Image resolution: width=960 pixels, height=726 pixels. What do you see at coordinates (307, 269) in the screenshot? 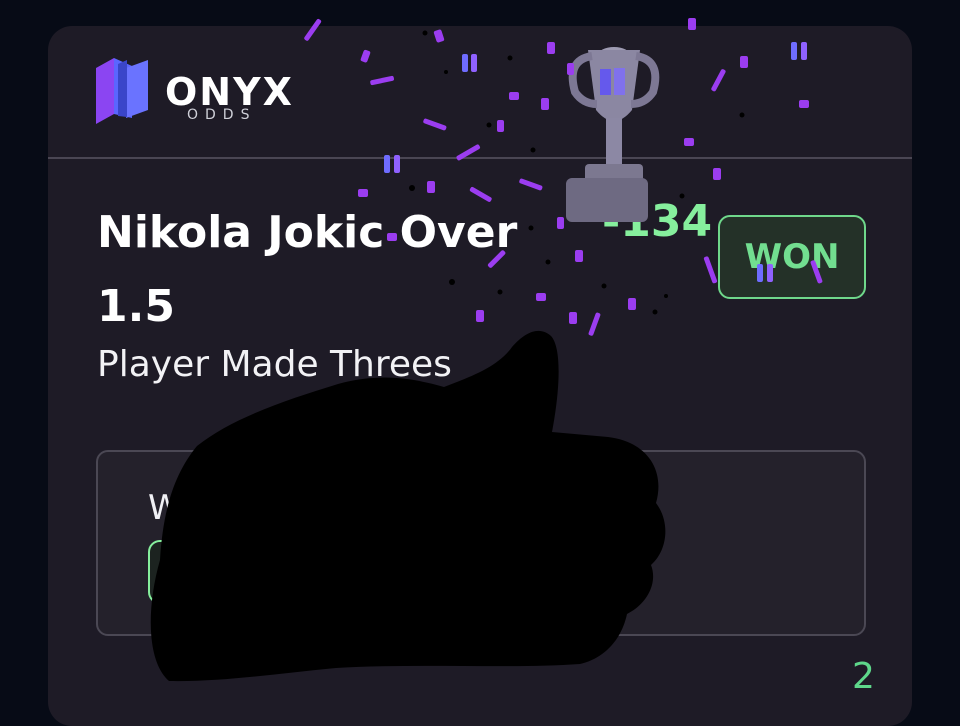
I see `bet-title: Nikola Jokic Over 1.5` at bounding box center [307, 269].